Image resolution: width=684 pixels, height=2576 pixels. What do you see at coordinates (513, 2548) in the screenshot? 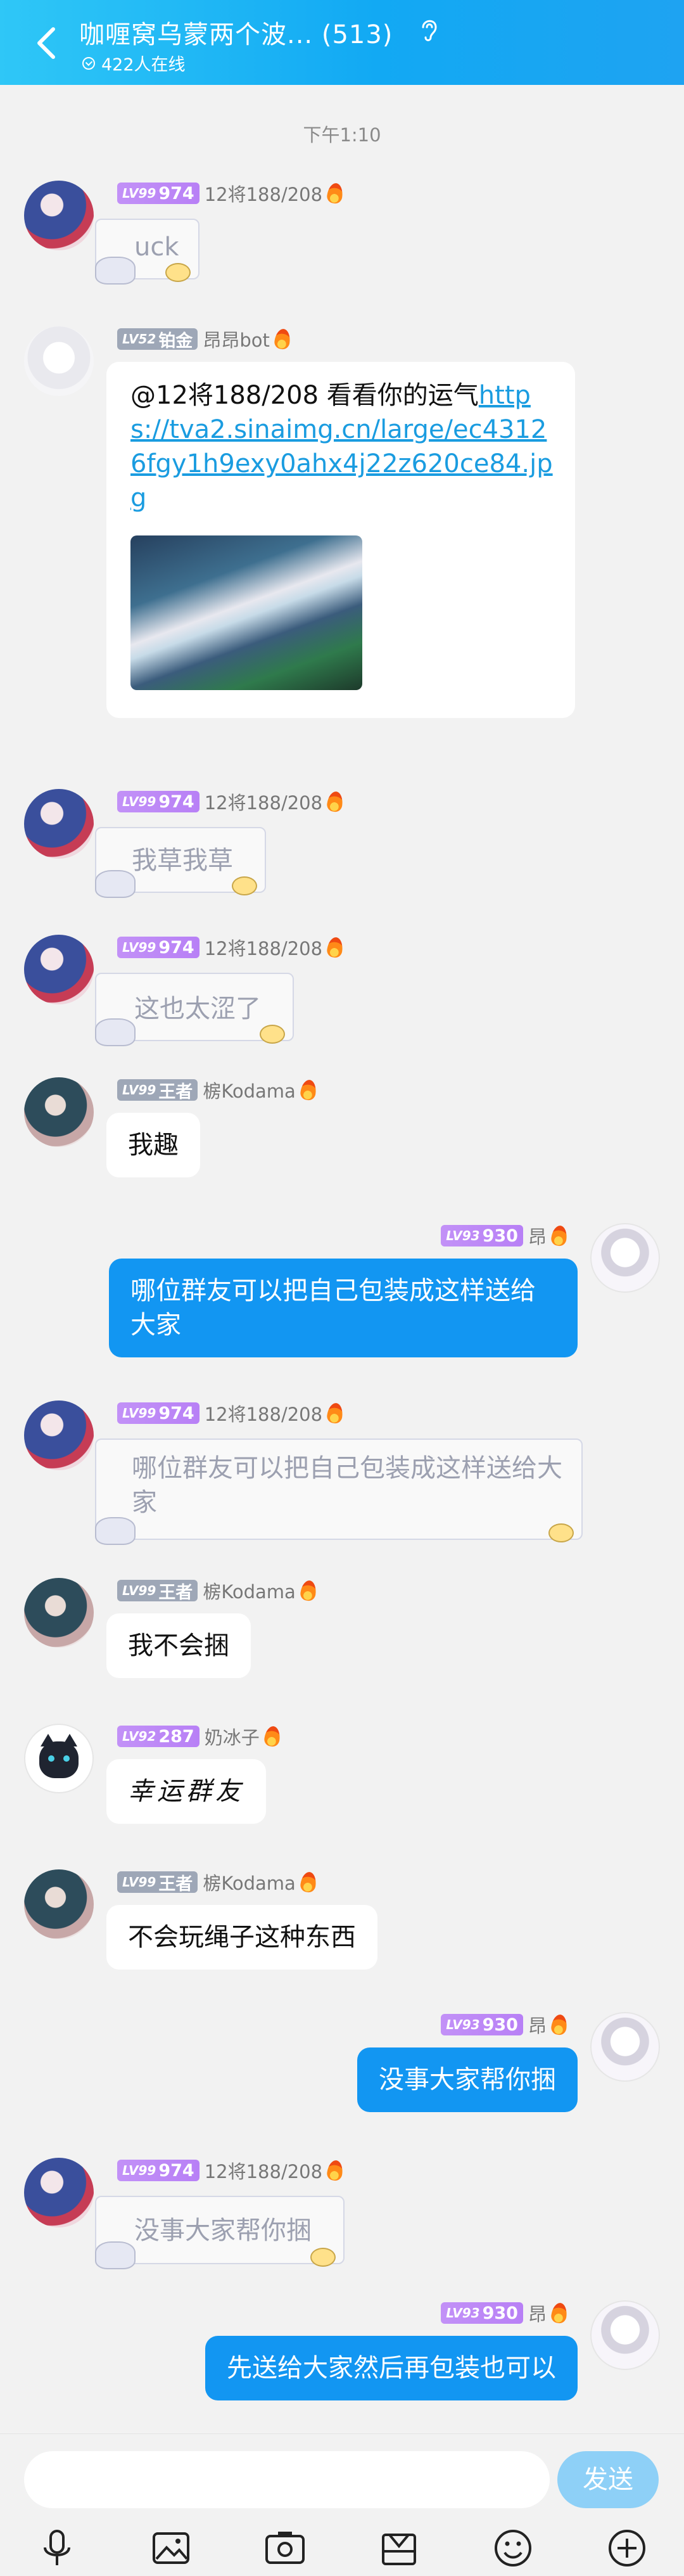
I see `emoji-icon` at bounding box center [513, 2548].